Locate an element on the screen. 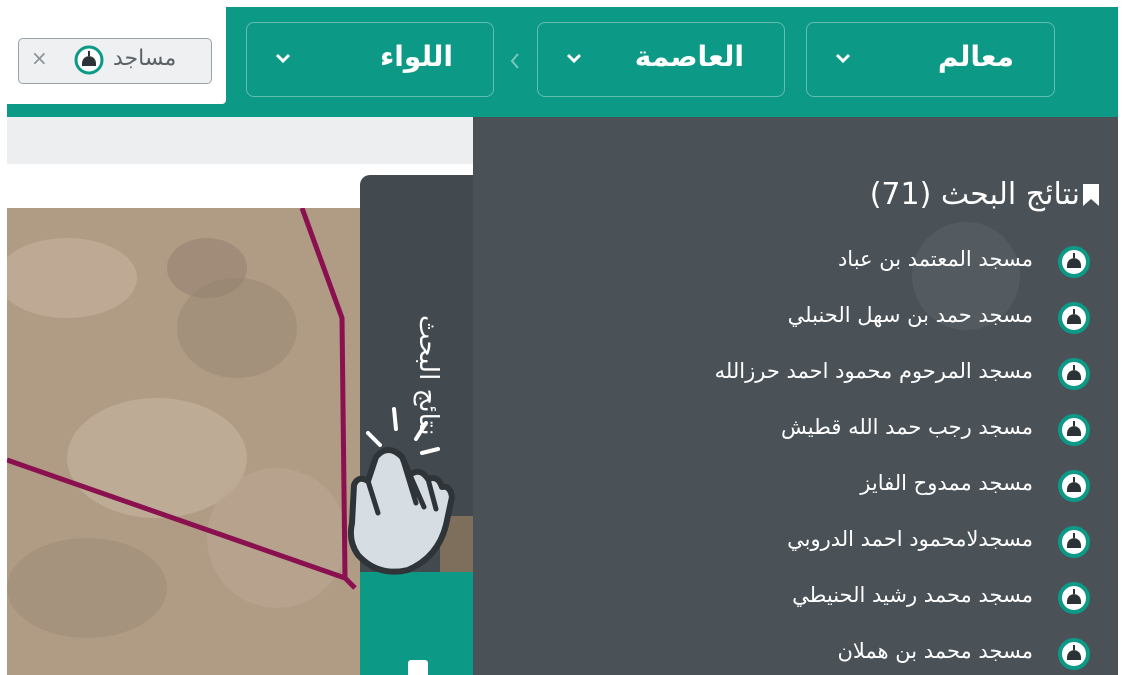  result-name: مسجد رجب حمد الله قطيش is located at coordinates (907, 427).